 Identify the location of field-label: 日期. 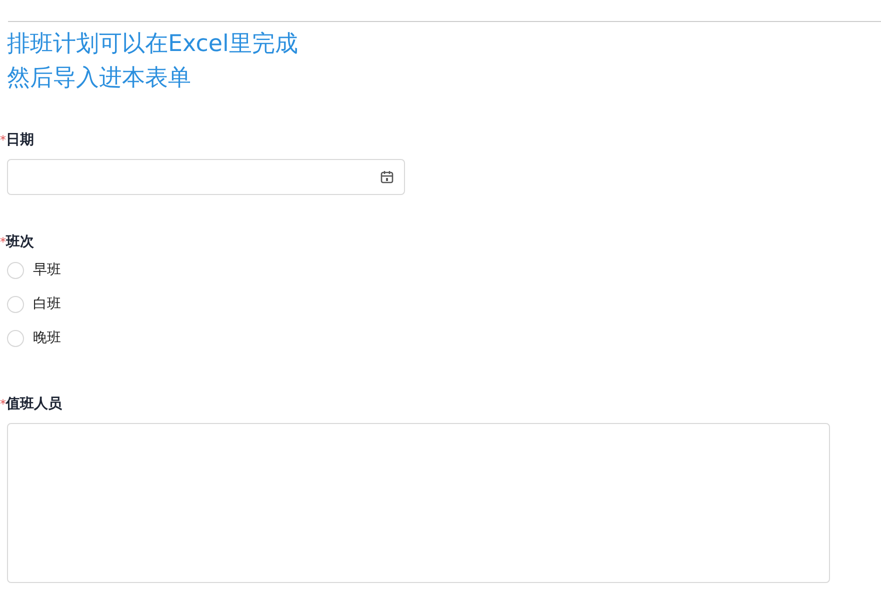
(20, 140).